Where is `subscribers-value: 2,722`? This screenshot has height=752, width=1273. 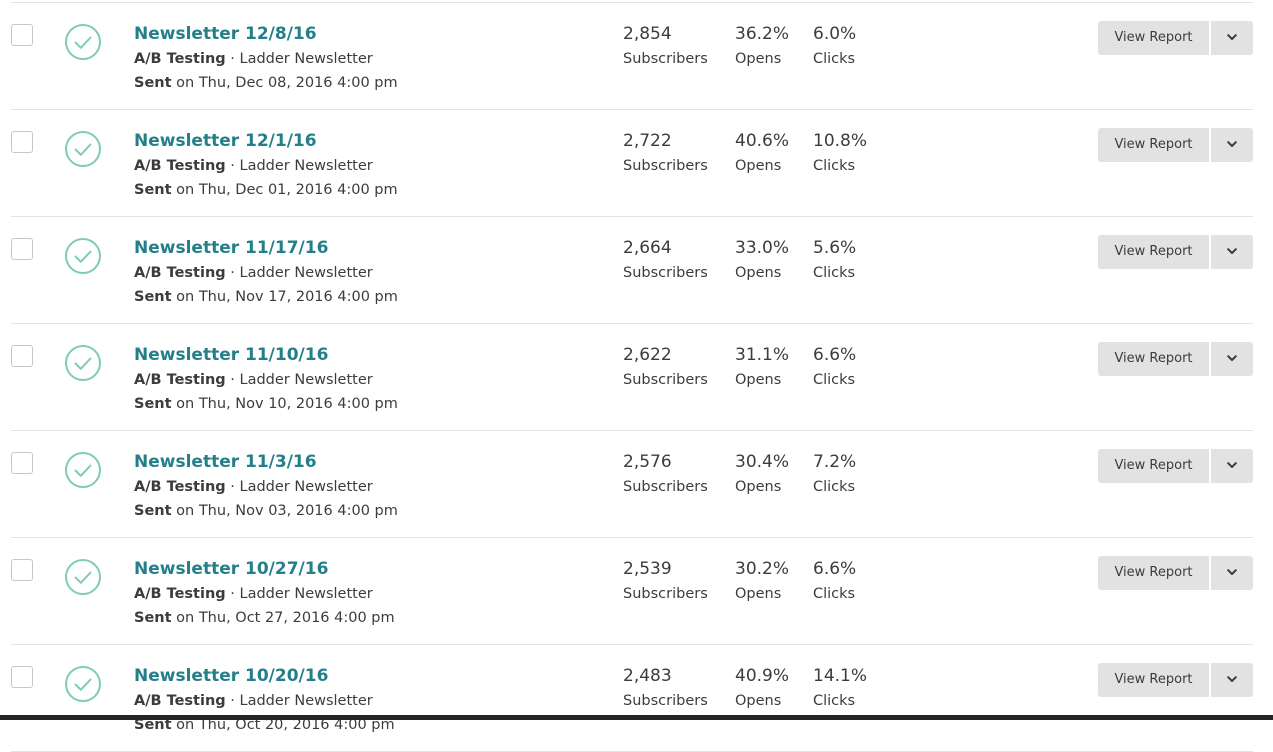 subscribers-value: 2,722 is located at coordinates (647, 141).